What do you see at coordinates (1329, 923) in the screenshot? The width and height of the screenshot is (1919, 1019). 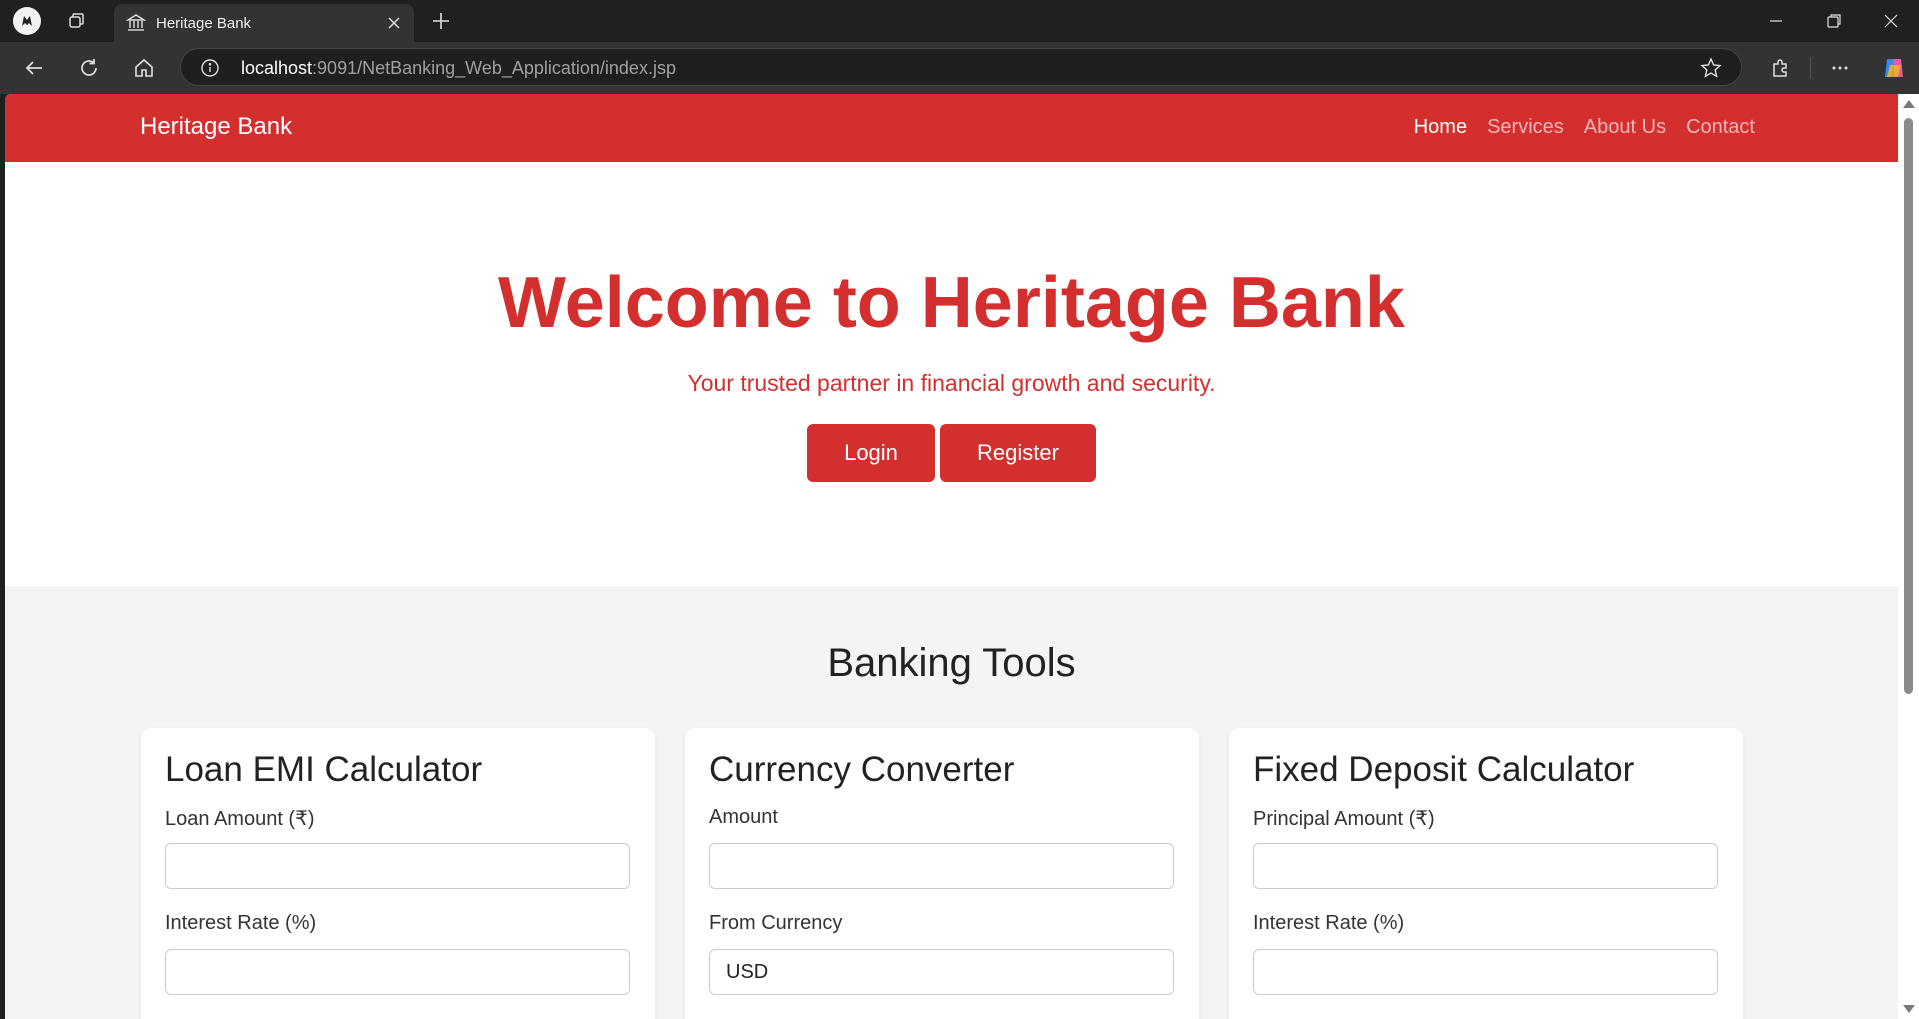 I see `fd-interest-rate-label: Interest Rate (%)` at bounding box center [1329, 923].